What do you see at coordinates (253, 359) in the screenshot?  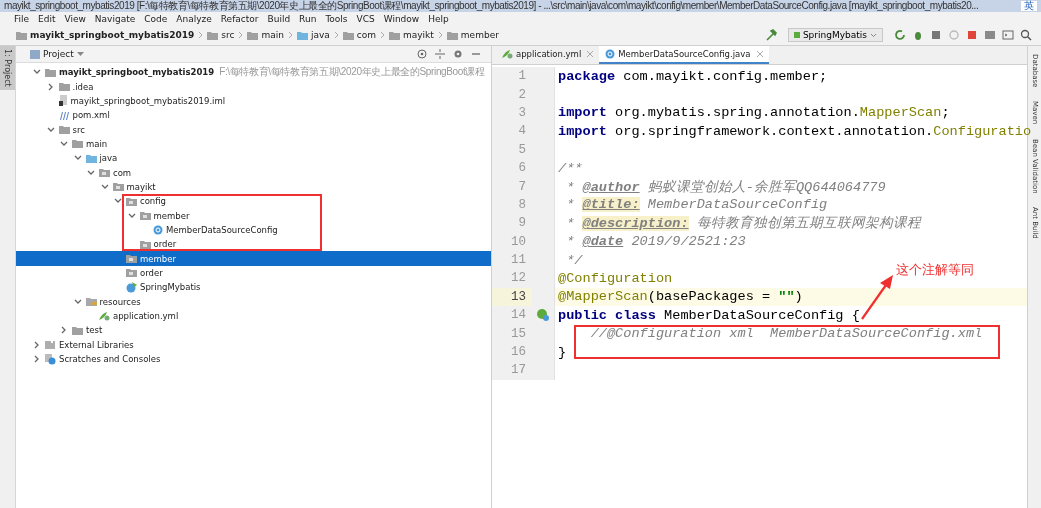 I see `tree-item: Scratches and Consoles` at bounding box center [253, 359].